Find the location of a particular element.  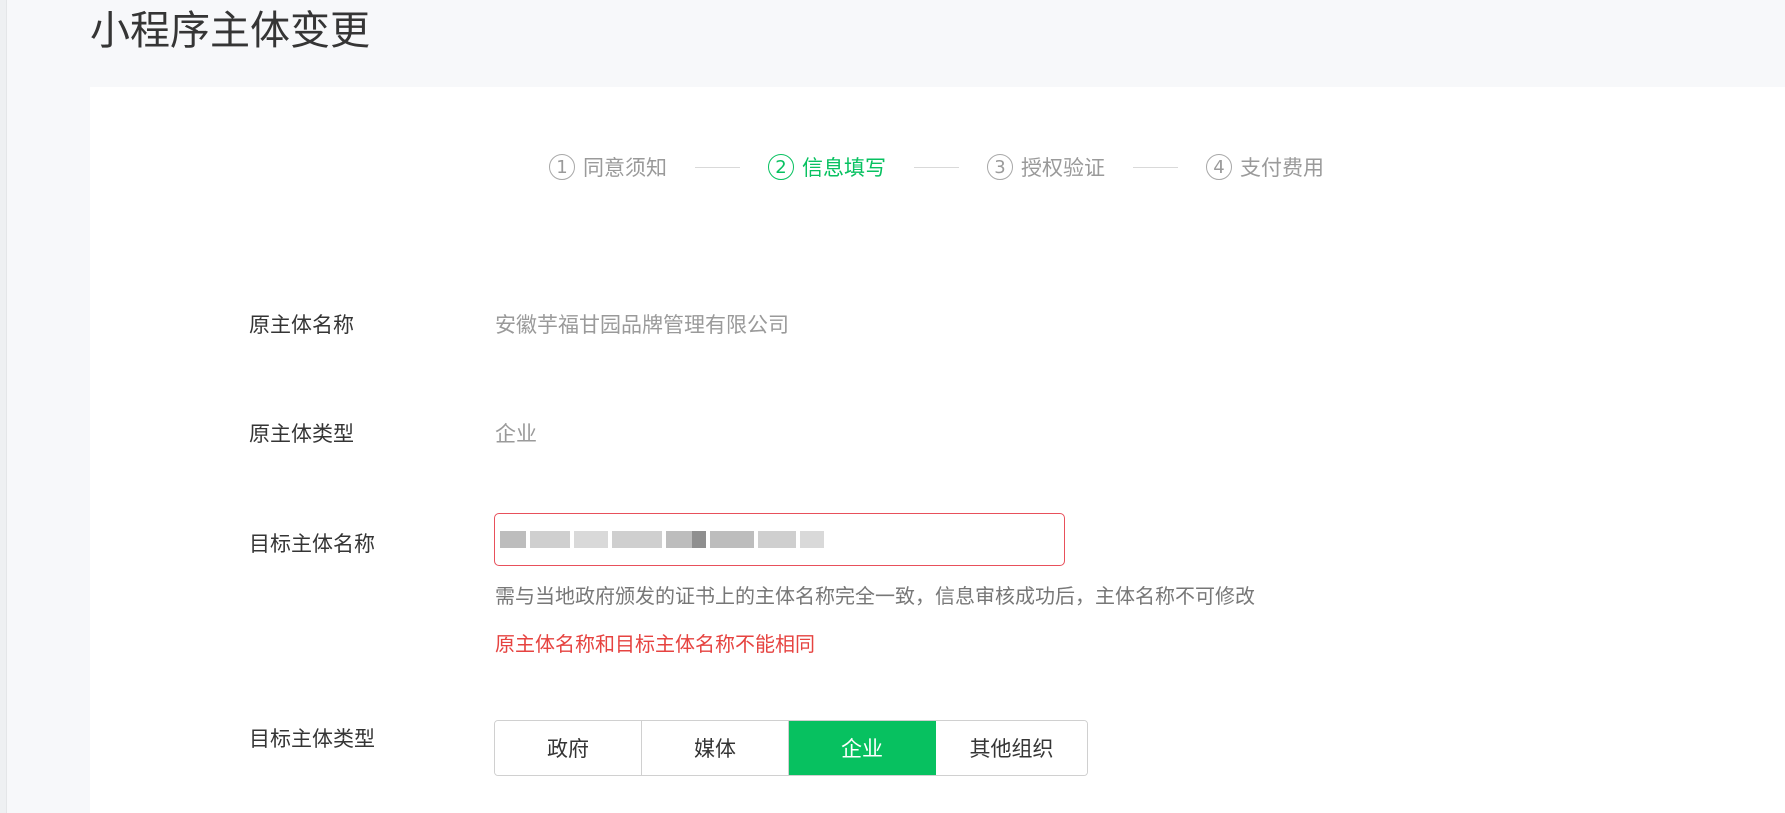

step-number: 2 is located at coordinates (781, 167).